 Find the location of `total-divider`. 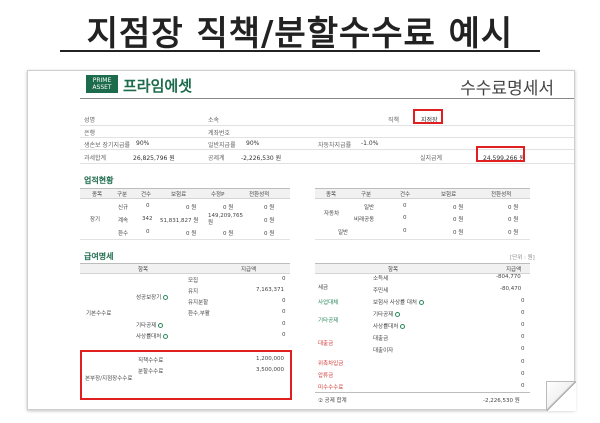

total-divider is located at coordinates (422, 392).